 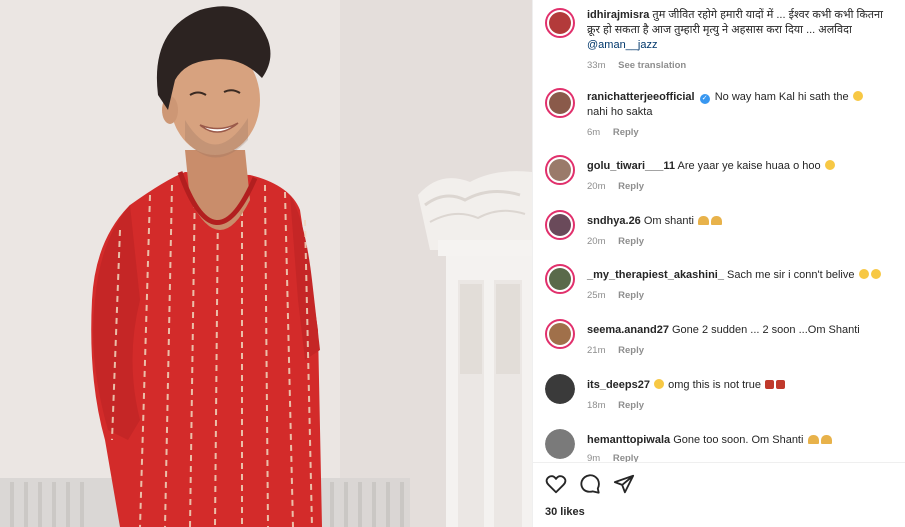 I want to click on comment-text-block: hemanttopiwala Gone too soon. Om Shanti, so click(x=737, y=440).